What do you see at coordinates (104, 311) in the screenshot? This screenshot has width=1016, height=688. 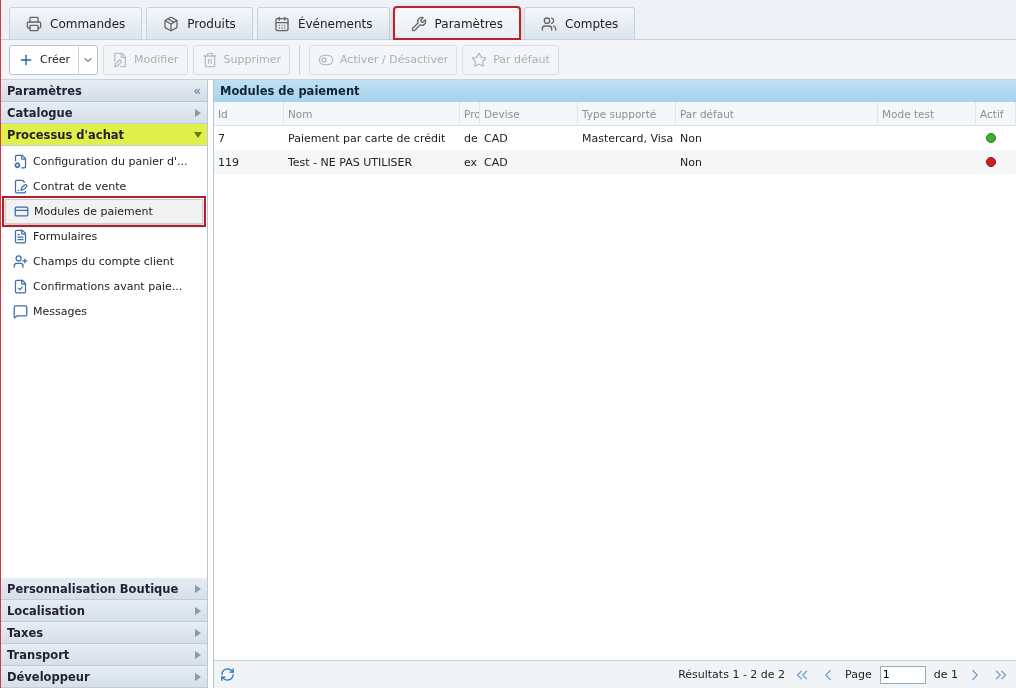 I see `sidebar-item: Messages` at bounding box center [104, 311].